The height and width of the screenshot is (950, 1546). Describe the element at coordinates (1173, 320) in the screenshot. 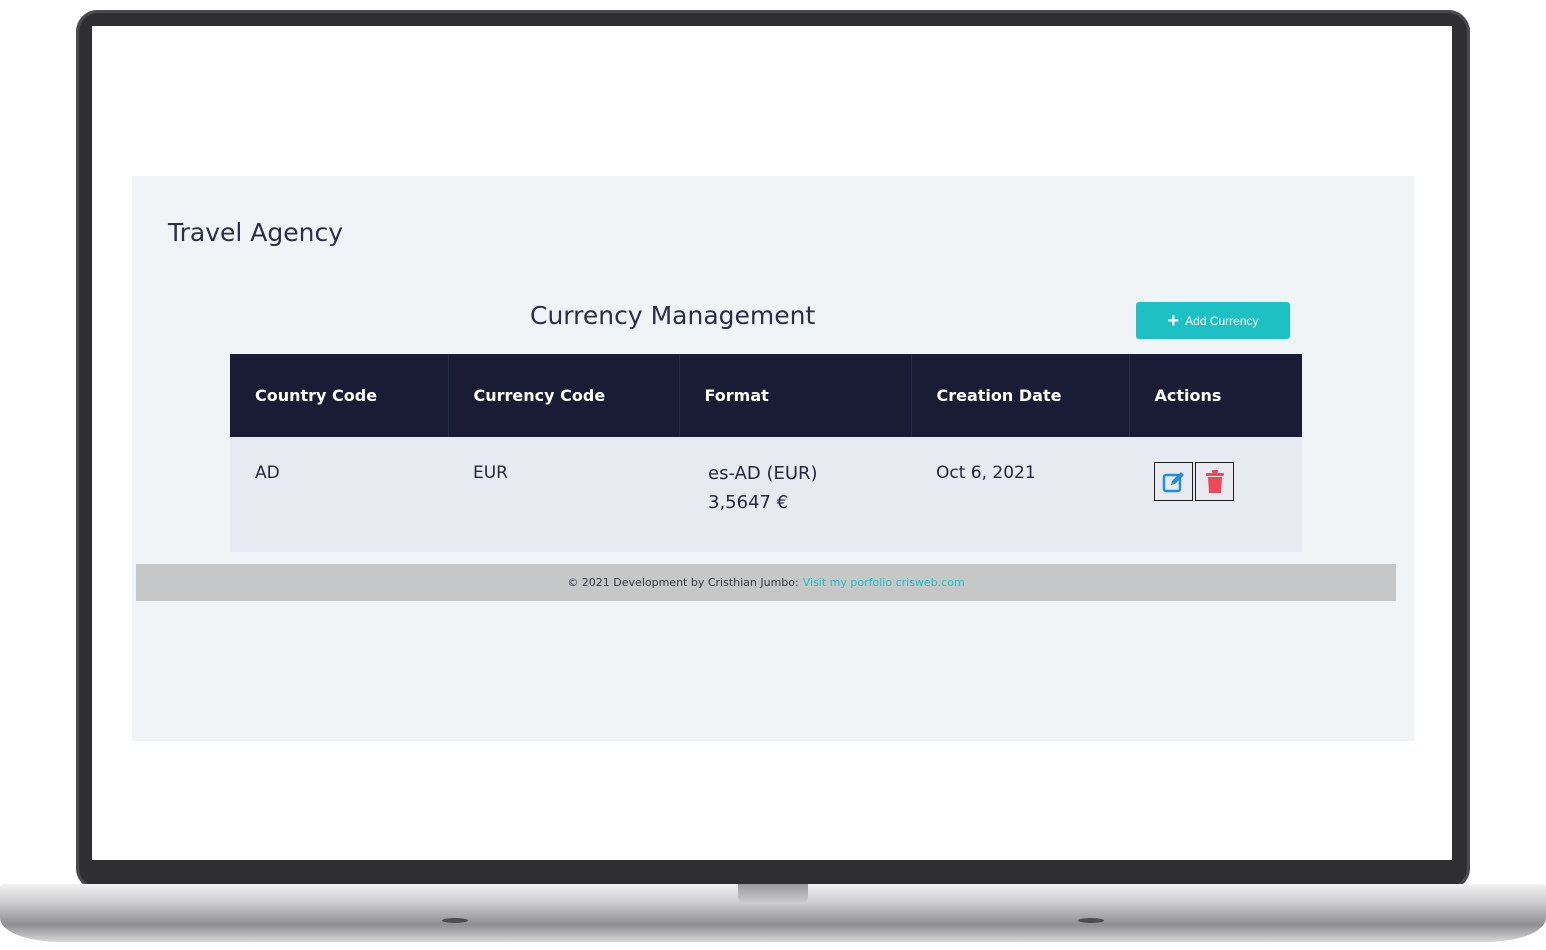

I see `plus-icon: +` at that location.